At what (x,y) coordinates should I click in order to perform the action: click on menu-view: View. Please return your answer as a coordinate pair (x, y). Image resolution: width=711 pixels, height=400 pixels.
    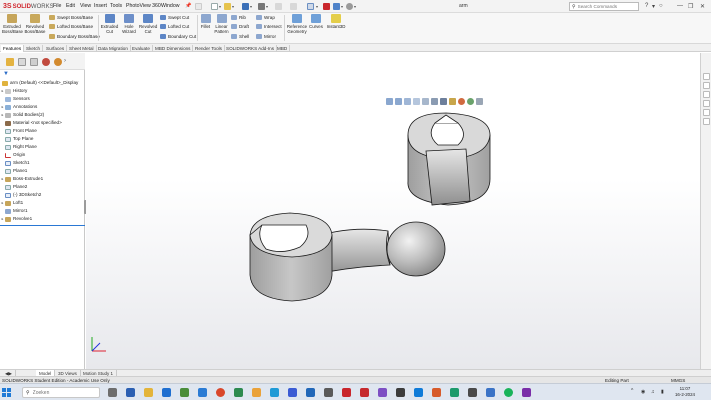
    Looking at the image, I should click on (85, 6).